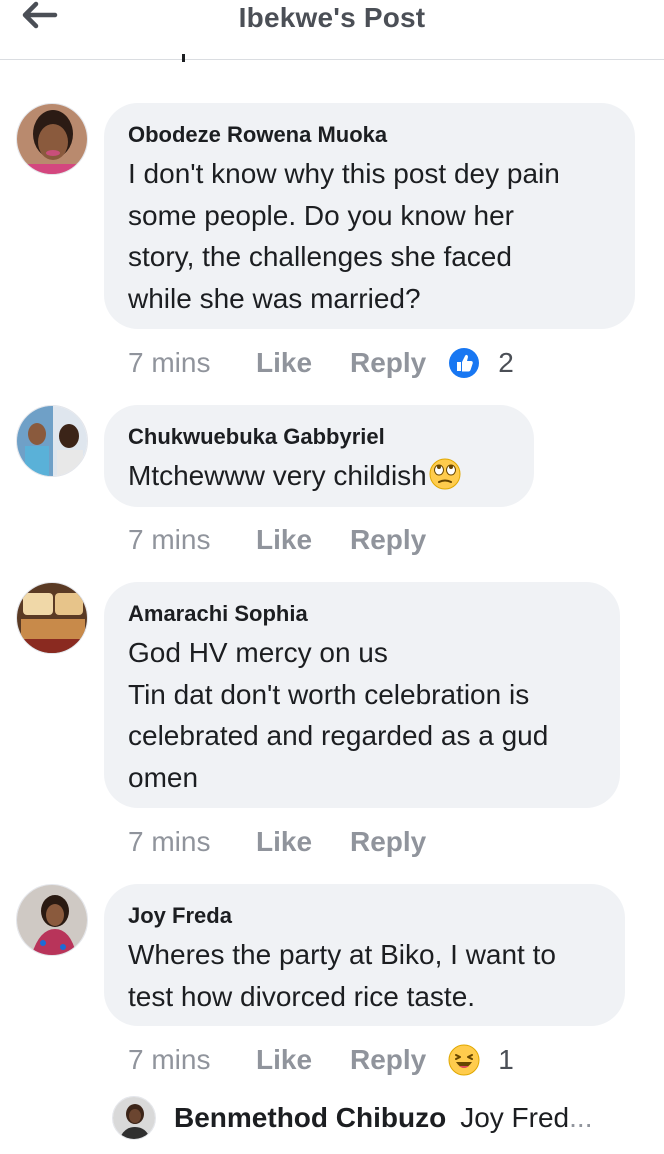  I want to click on reaction-summary: 1, so click(481, 1060).